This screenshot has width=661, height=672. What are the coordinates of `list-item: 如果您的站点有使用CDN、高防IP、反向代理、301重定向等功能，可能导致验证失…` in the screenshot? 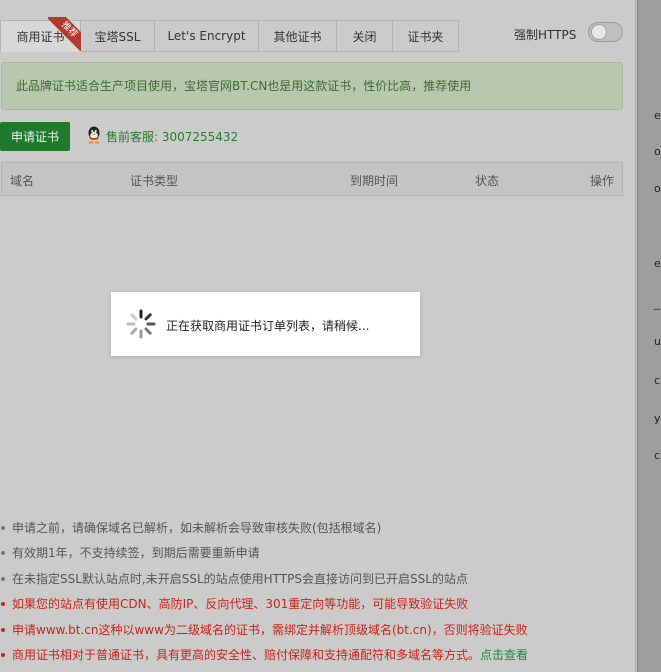 It's located at (318, 606).